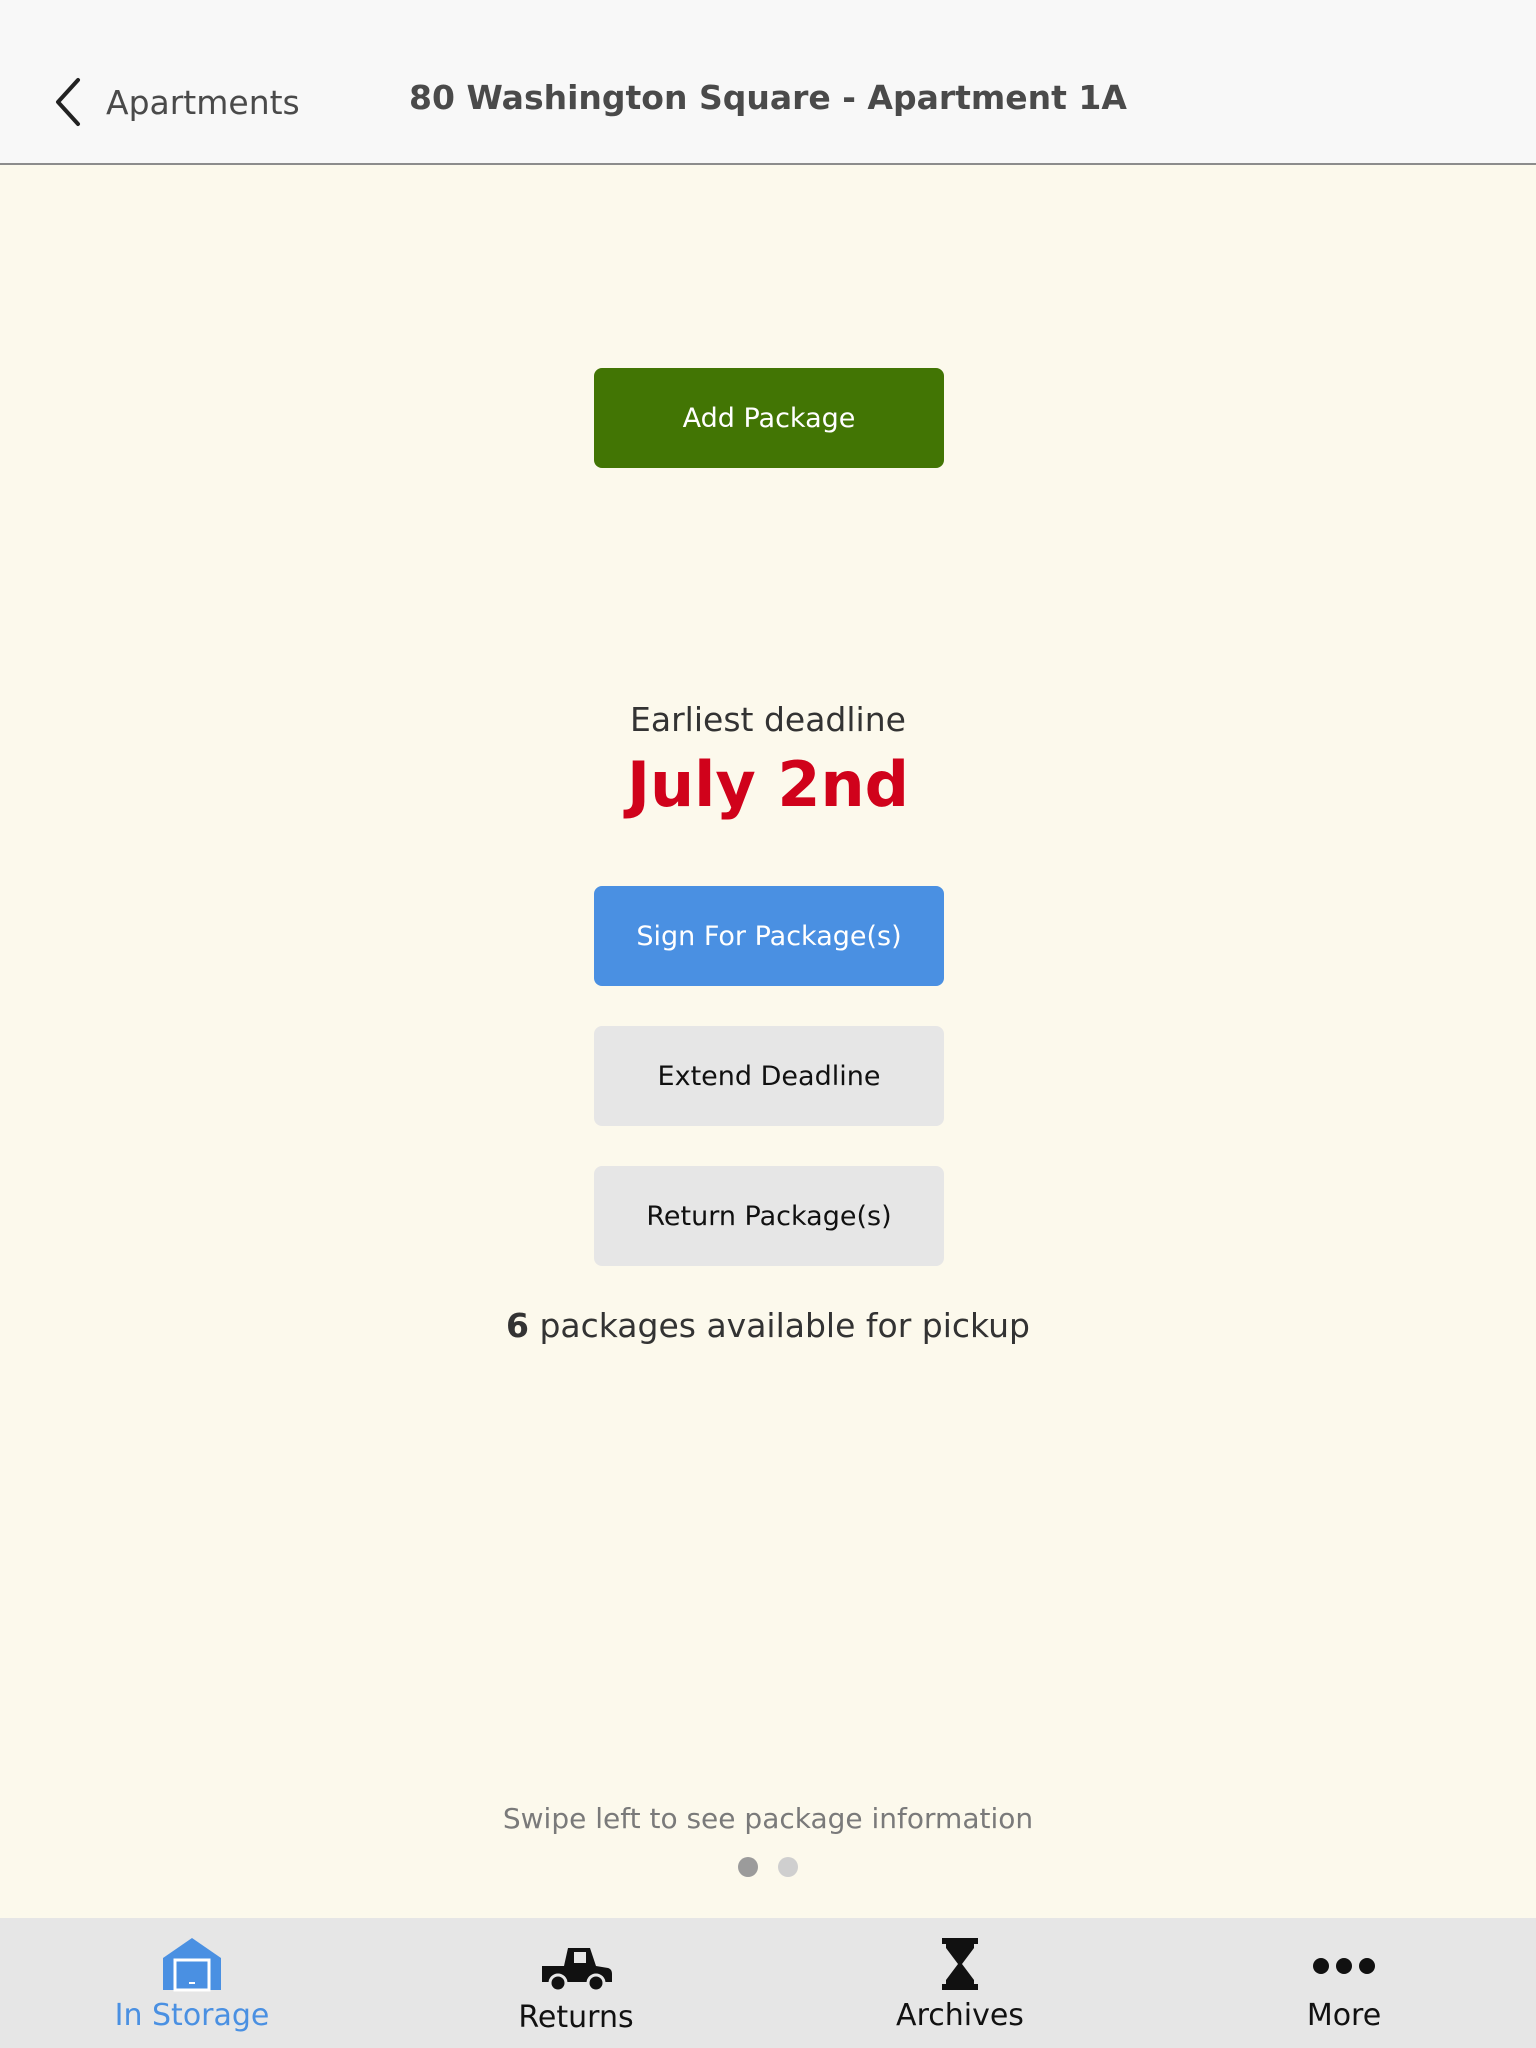 The image size is (1536, 2048). Describe the element at coordinates (576, 2017) in the screenshot. I see `tab-label-returns: Returns` at that location.